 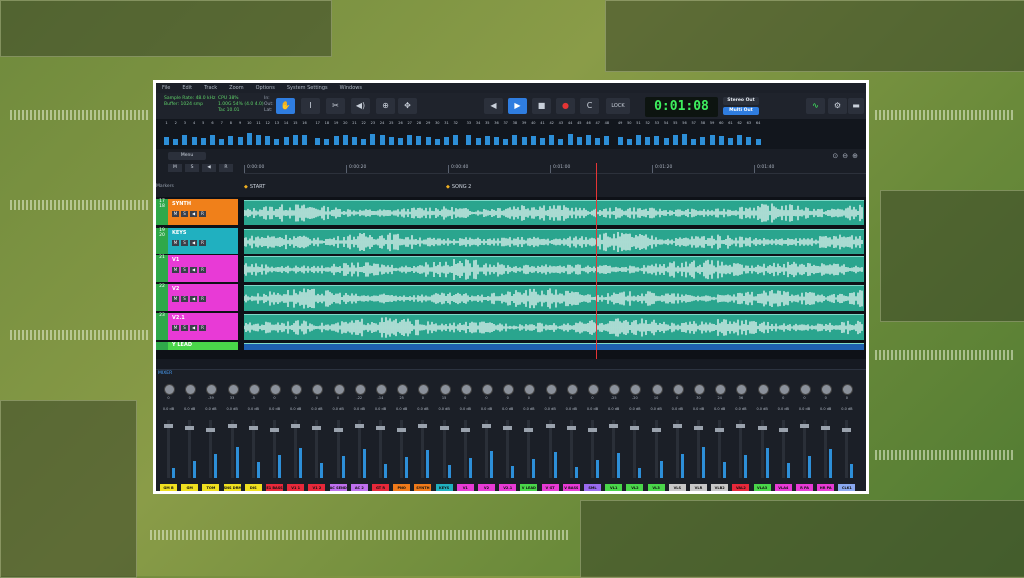 What do you see at coordinates (202, 270) in the screenshot?
I see `track-record-button: R` at bounding box center [202, 270].